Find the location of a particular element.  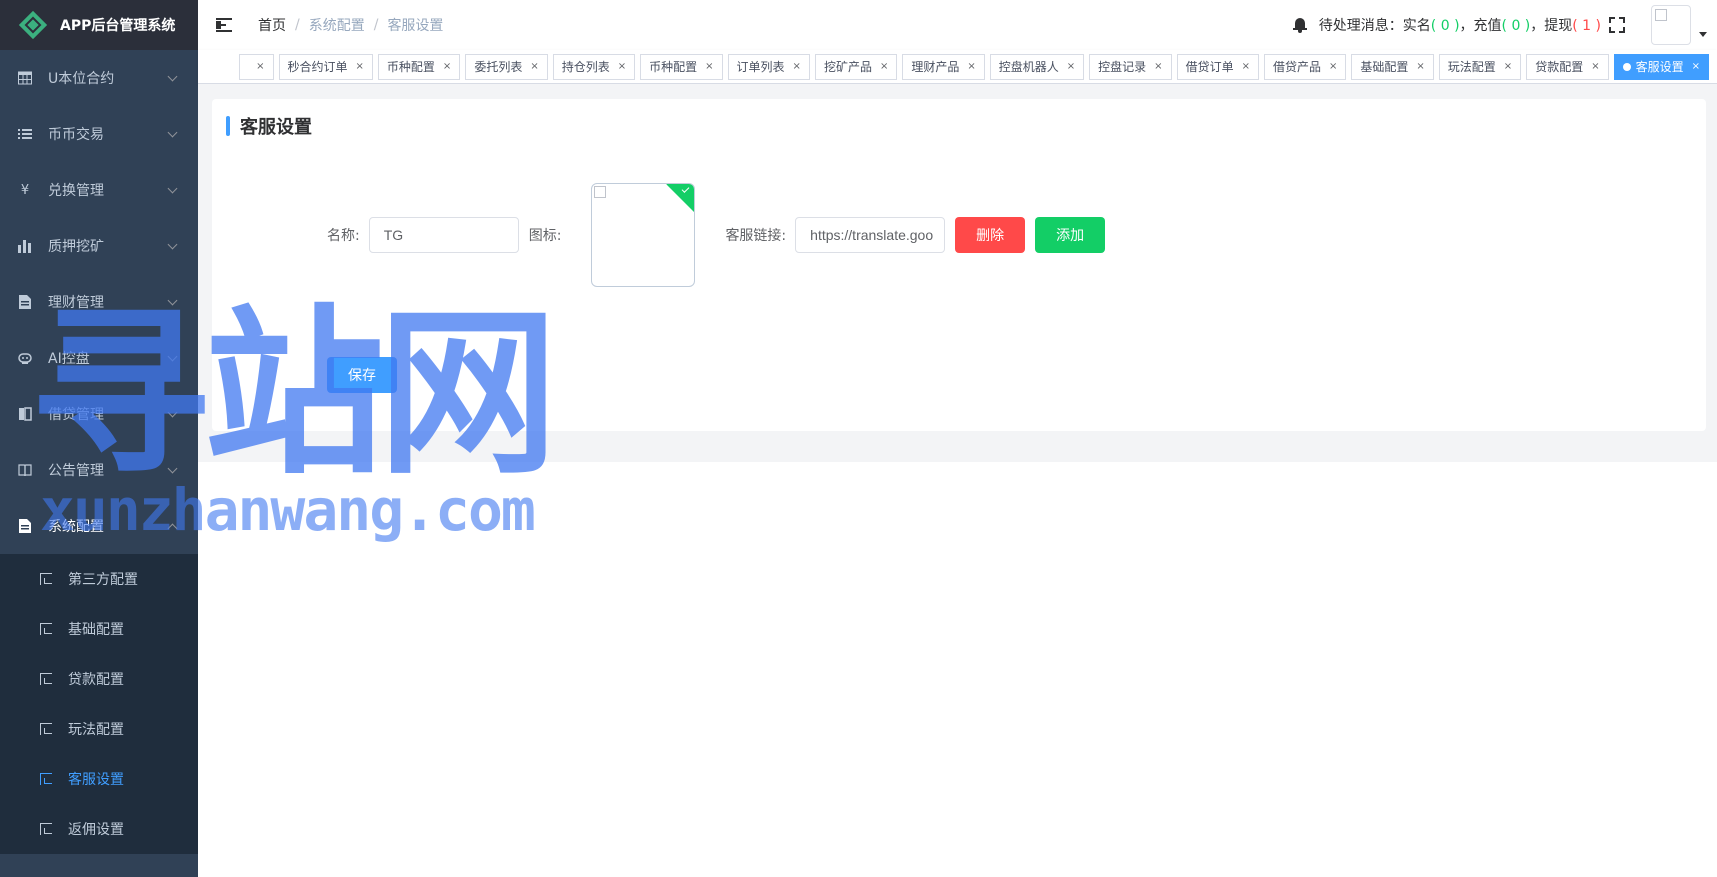

submenu-item-gameplay-config: 玩法配置 is located at coordinates (99, 729).